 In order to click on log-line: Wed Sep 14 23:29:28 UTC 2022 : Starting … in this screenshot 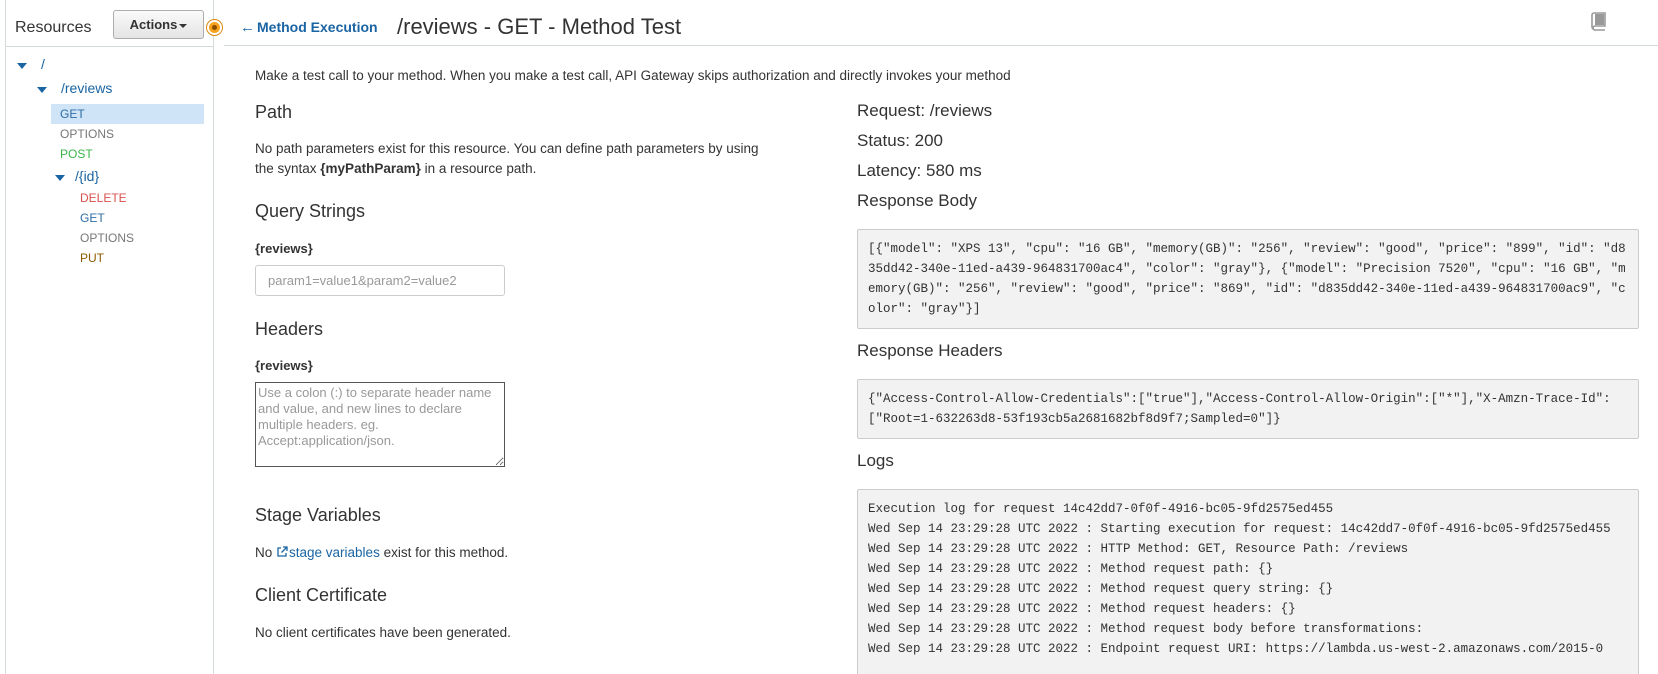, I will do `click(1239, 529)`.